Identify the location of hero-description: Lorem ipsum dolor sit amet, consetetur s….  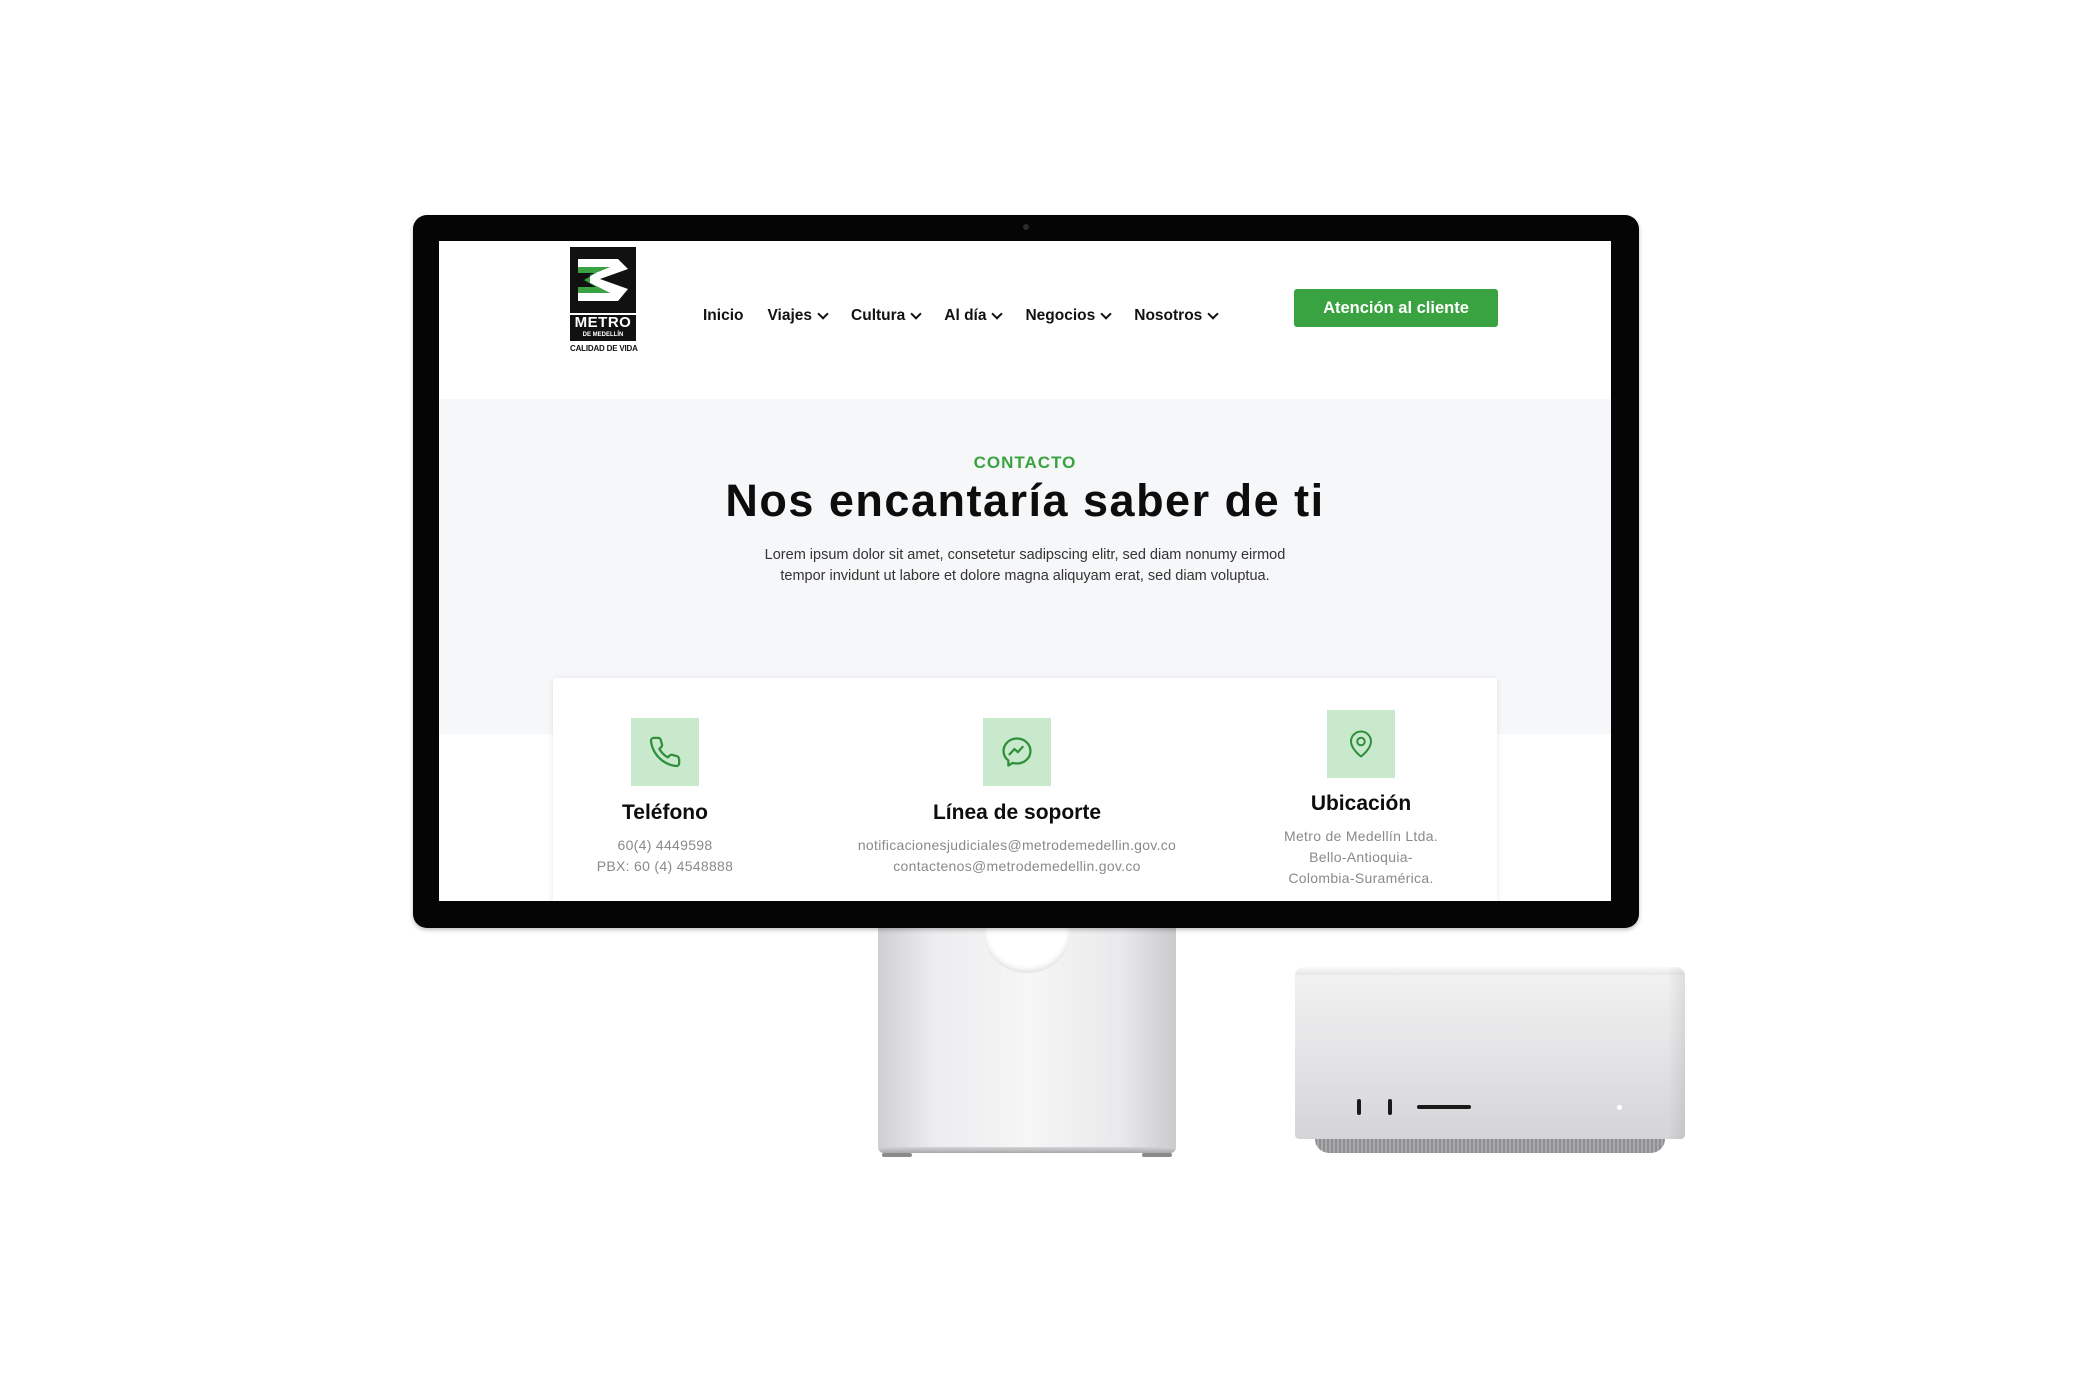
(1025, 566).